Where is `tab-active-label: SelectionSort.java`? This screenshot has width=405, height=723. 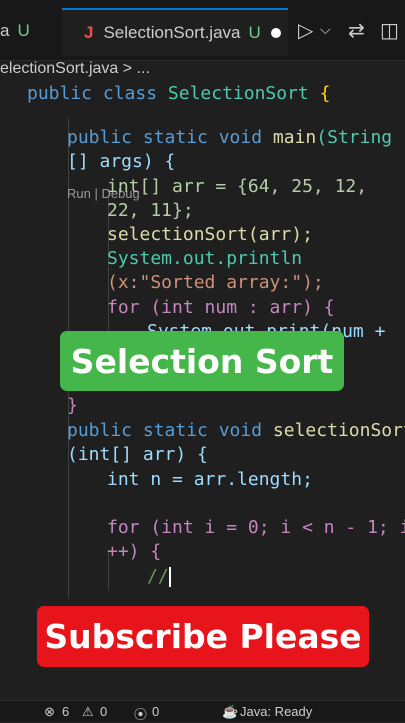
tab-active-label: SelectionSort.java is located at coordinates (172, 32).